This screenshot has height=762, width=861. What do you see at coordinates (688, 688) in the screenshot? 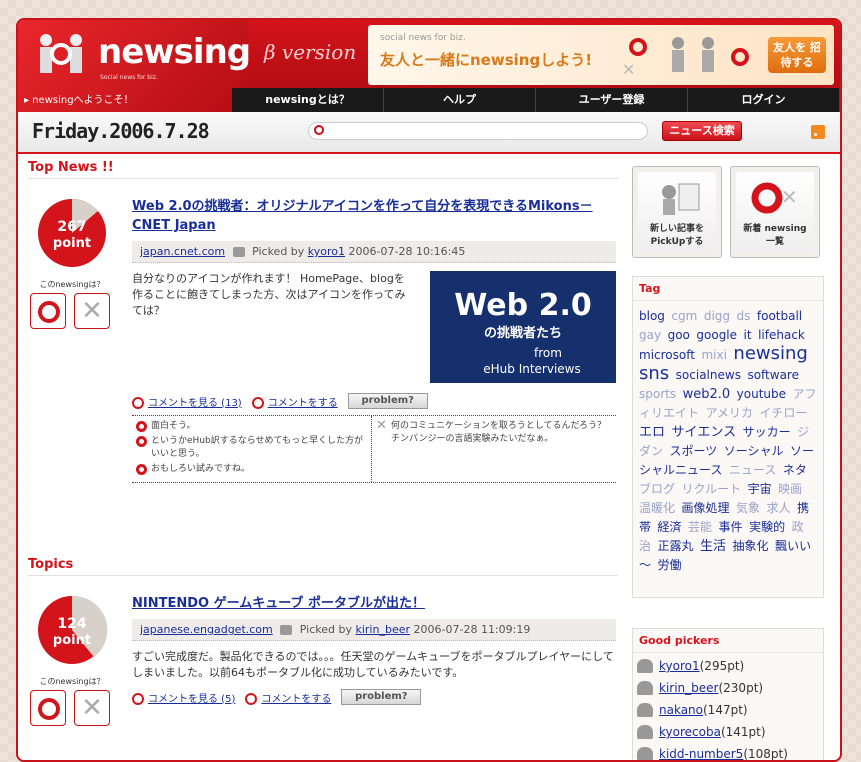
I see `picker-name-link: kirin_beer` at bounding box center [688, 688].